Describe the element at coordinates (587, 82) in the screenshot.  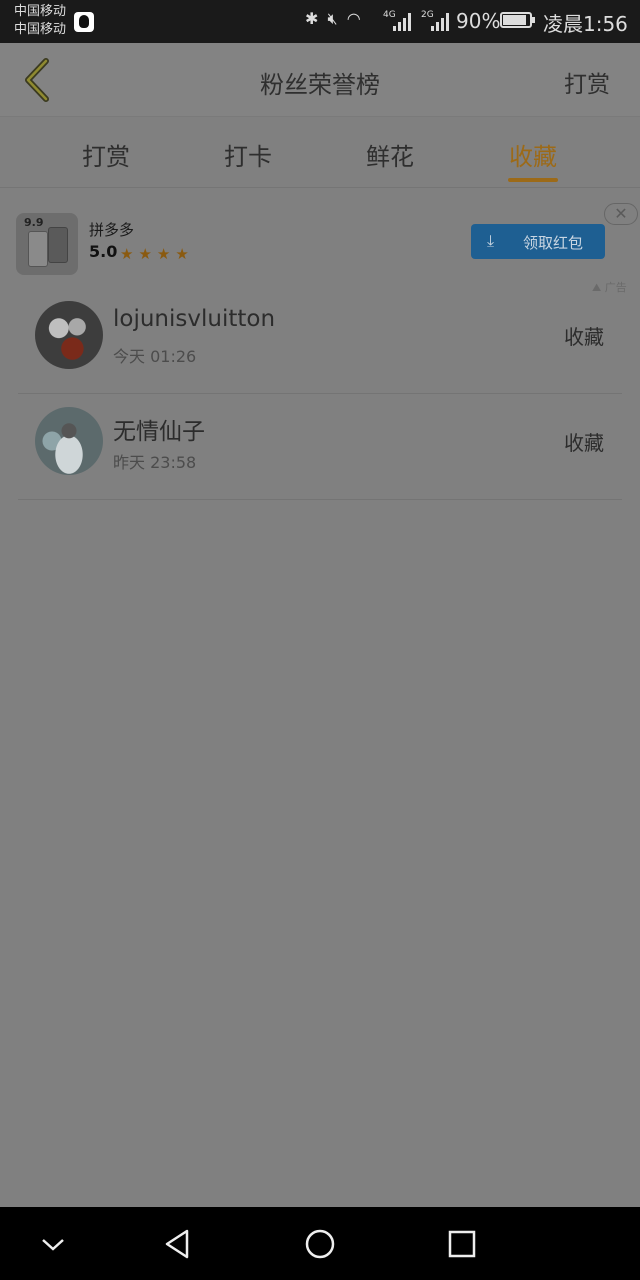
I see `header-tip-button: 打赏` at that location.